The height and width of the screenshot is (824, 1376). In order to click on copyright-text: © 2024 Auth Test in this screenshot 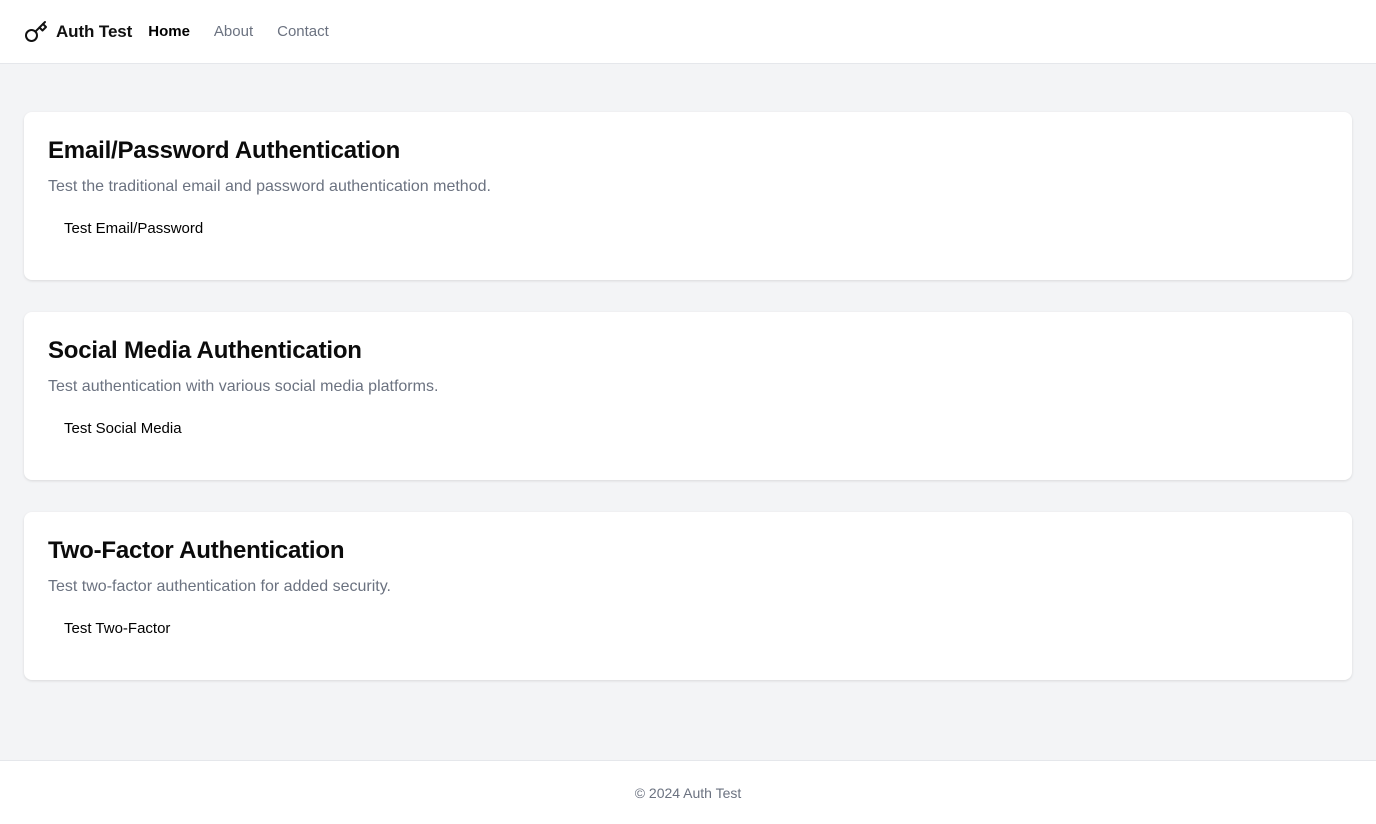, I will do `click(688, 792)`.